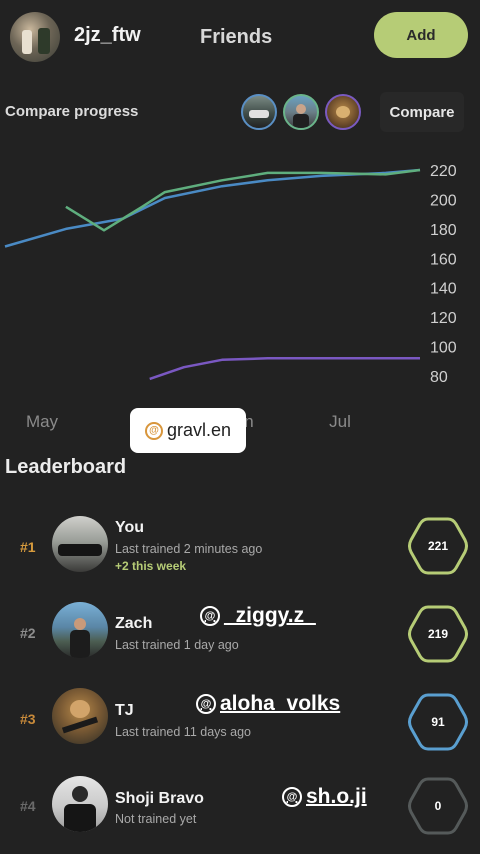 The width and height of the screenshot is (480, 854). I want to click on aloha-watermark: @ aloha_volks, so click(268, 704).